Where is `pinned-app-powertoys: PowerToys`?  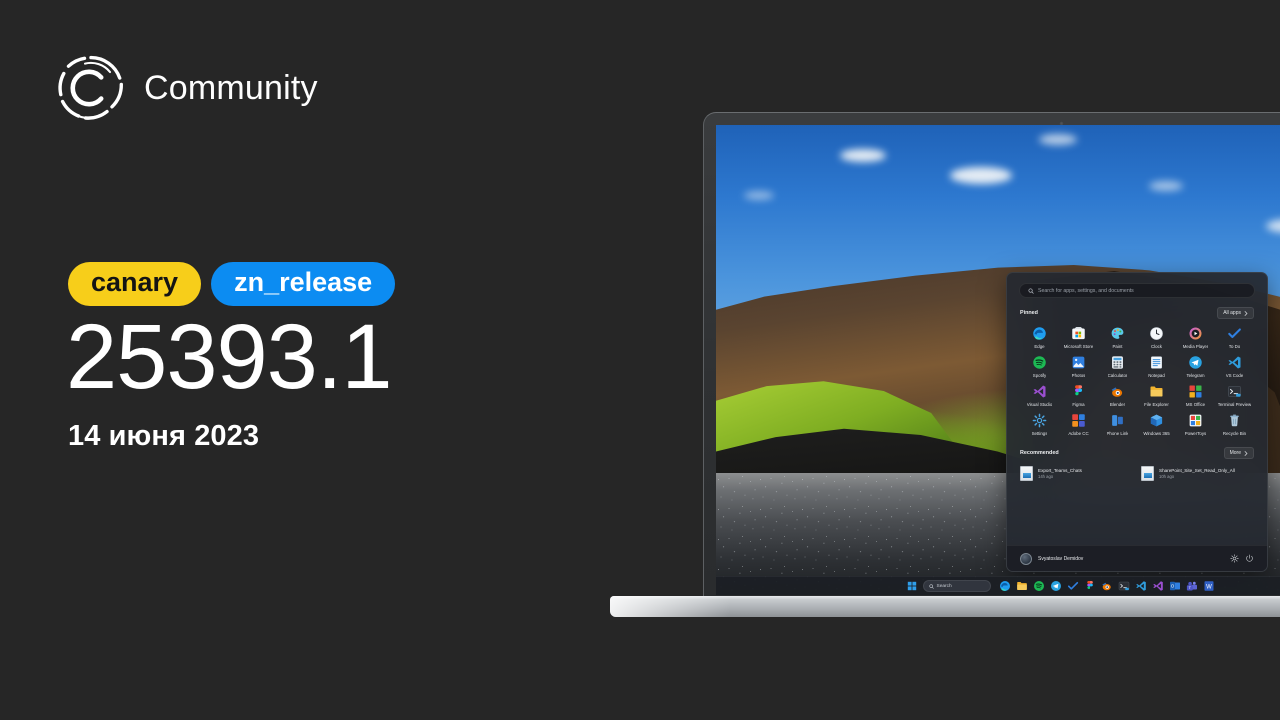
pinned-app-powertoys: PowerToys is located at coordinates (1195, 424).